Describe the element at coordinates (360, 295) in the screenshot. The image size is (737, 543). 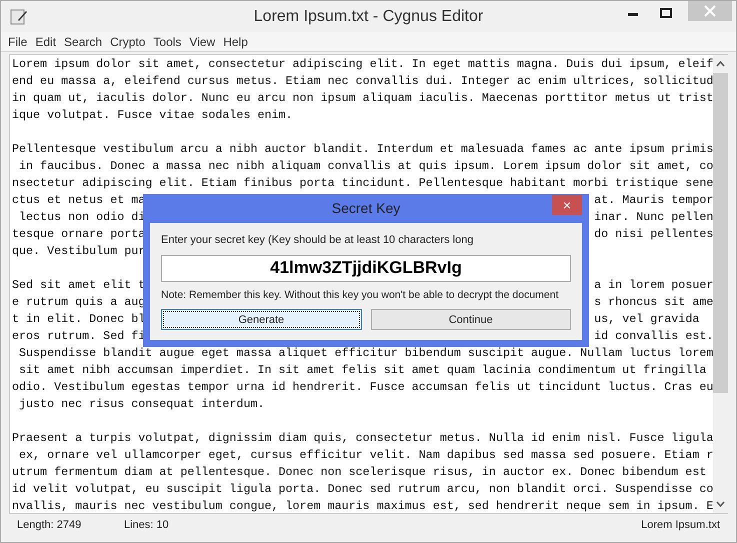
I see `note-text: Note: Remember this key. Without this key you won't be able to decrypt the document` at that location.